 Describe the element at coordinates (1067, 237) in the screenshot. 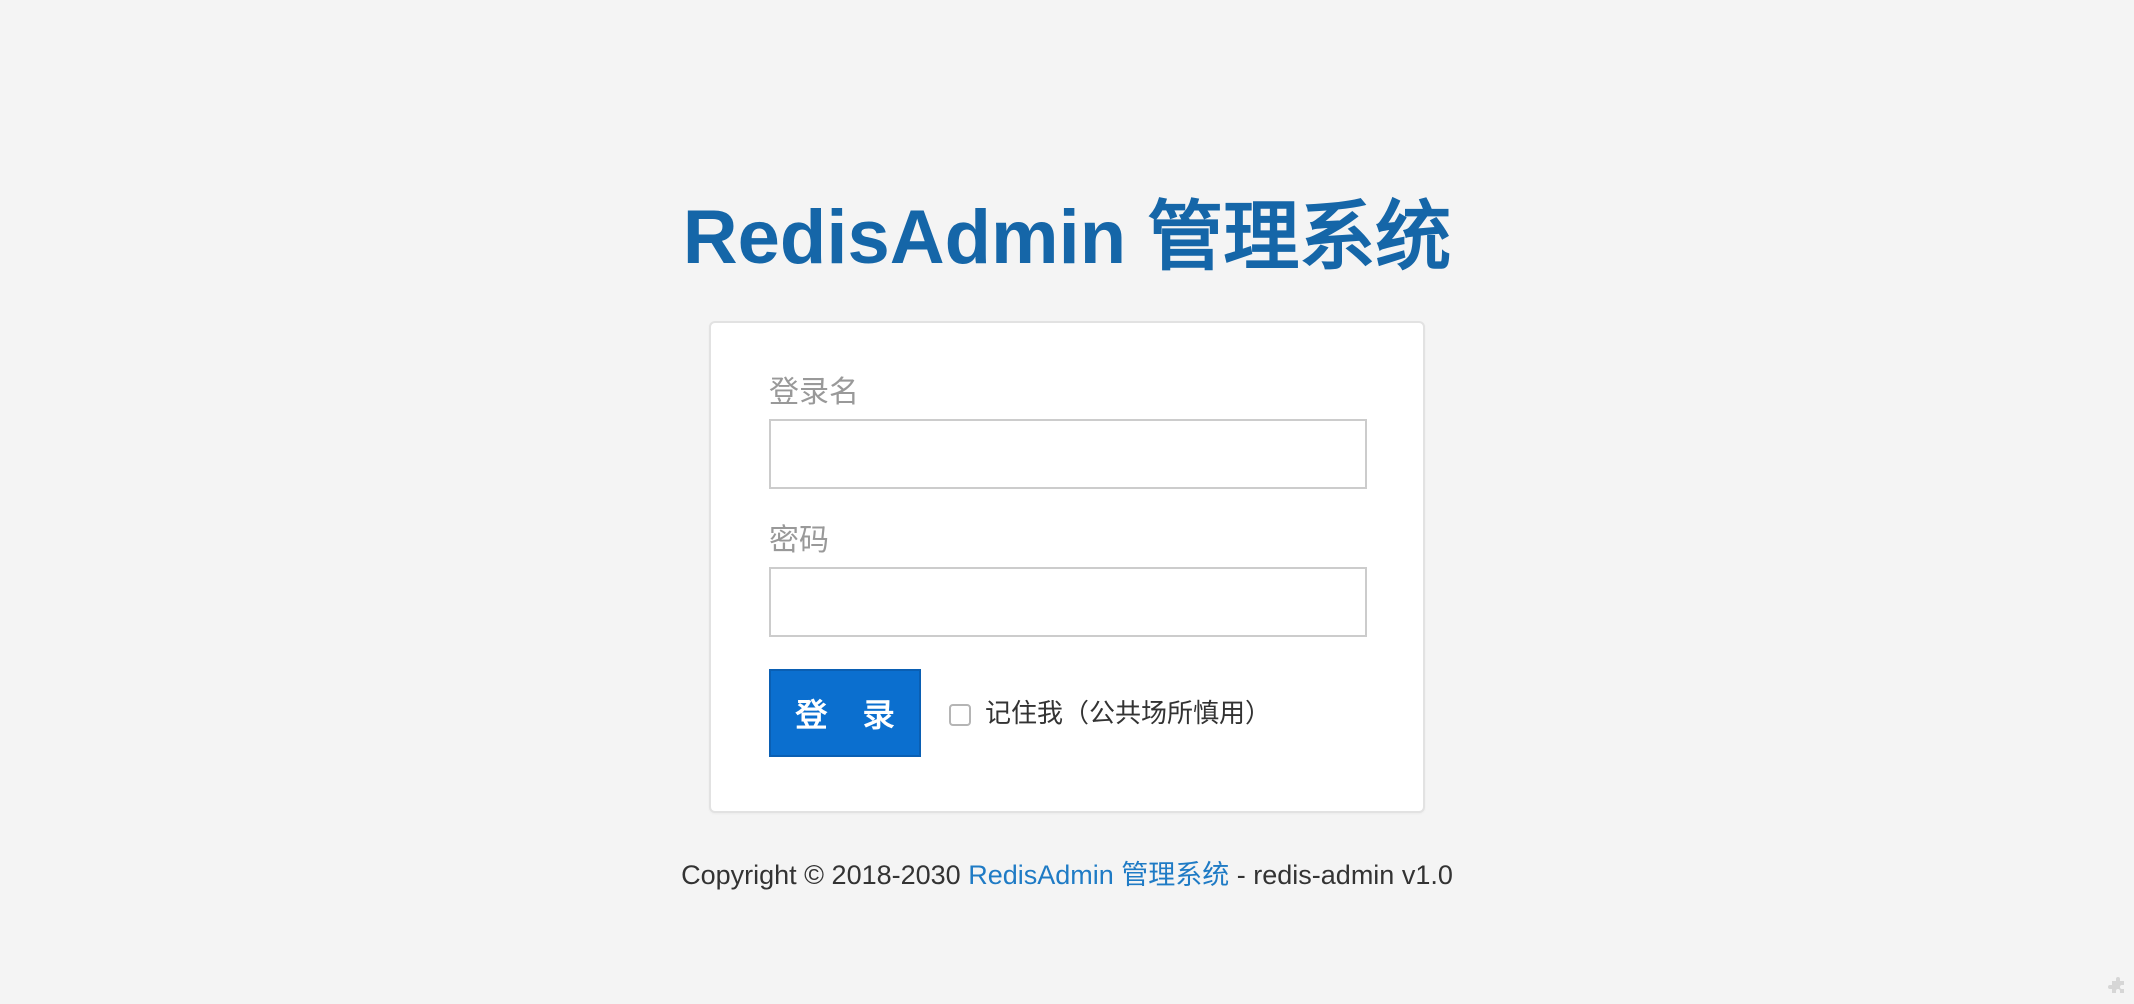

I see `page-title: RedisAdmin 管理系统` at that location.